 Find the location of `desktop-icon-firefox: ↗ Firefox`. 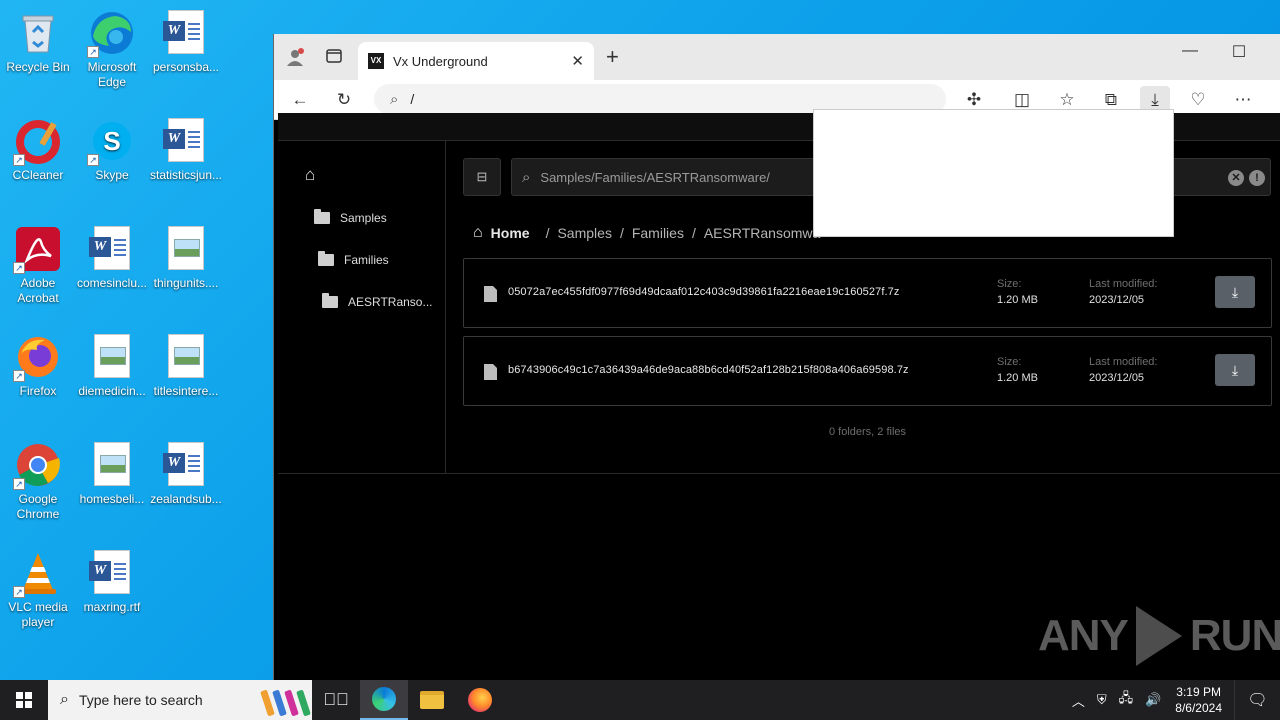

desktop-icon-firefox: ↗ Firefox is located at coordinates (38, 364).